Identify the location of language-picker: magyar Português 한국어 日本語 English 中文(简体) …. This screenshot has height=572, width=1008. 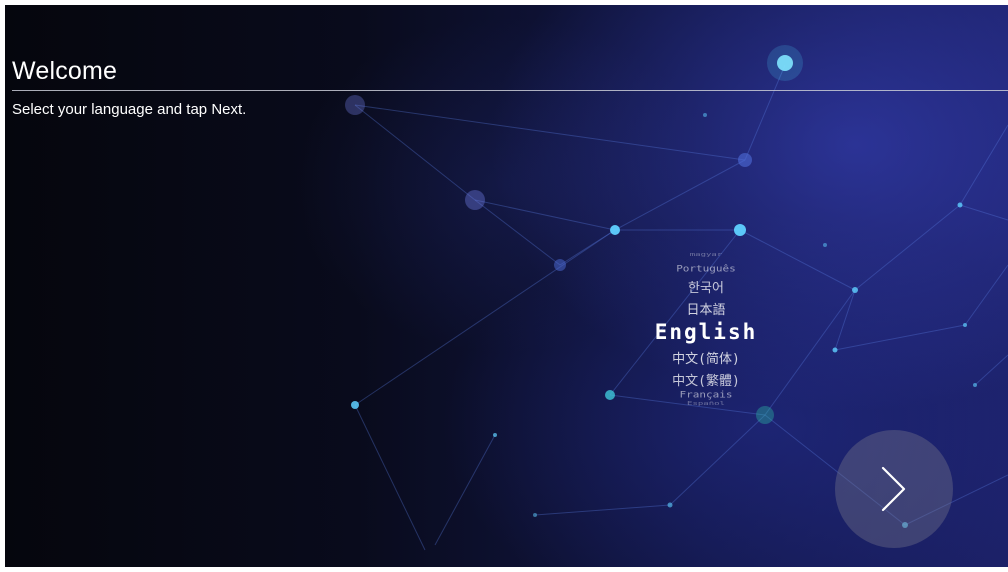
(706, 327).